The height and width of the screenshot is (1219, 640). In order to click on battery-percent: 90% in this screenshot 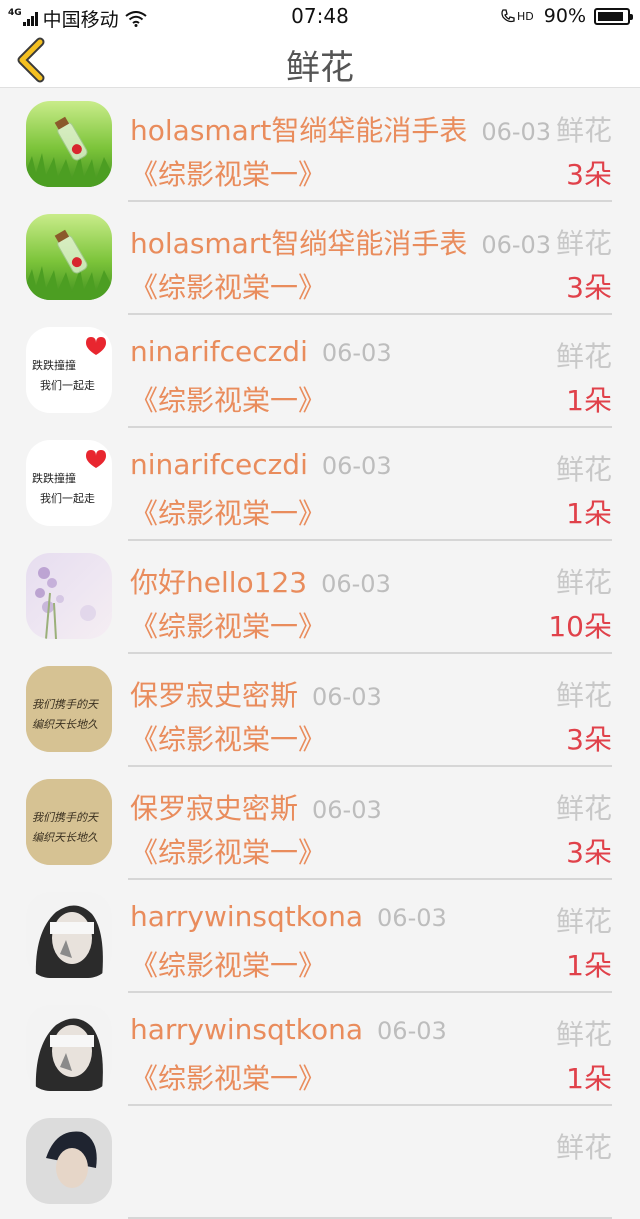, I will do `click(564, 16)`.